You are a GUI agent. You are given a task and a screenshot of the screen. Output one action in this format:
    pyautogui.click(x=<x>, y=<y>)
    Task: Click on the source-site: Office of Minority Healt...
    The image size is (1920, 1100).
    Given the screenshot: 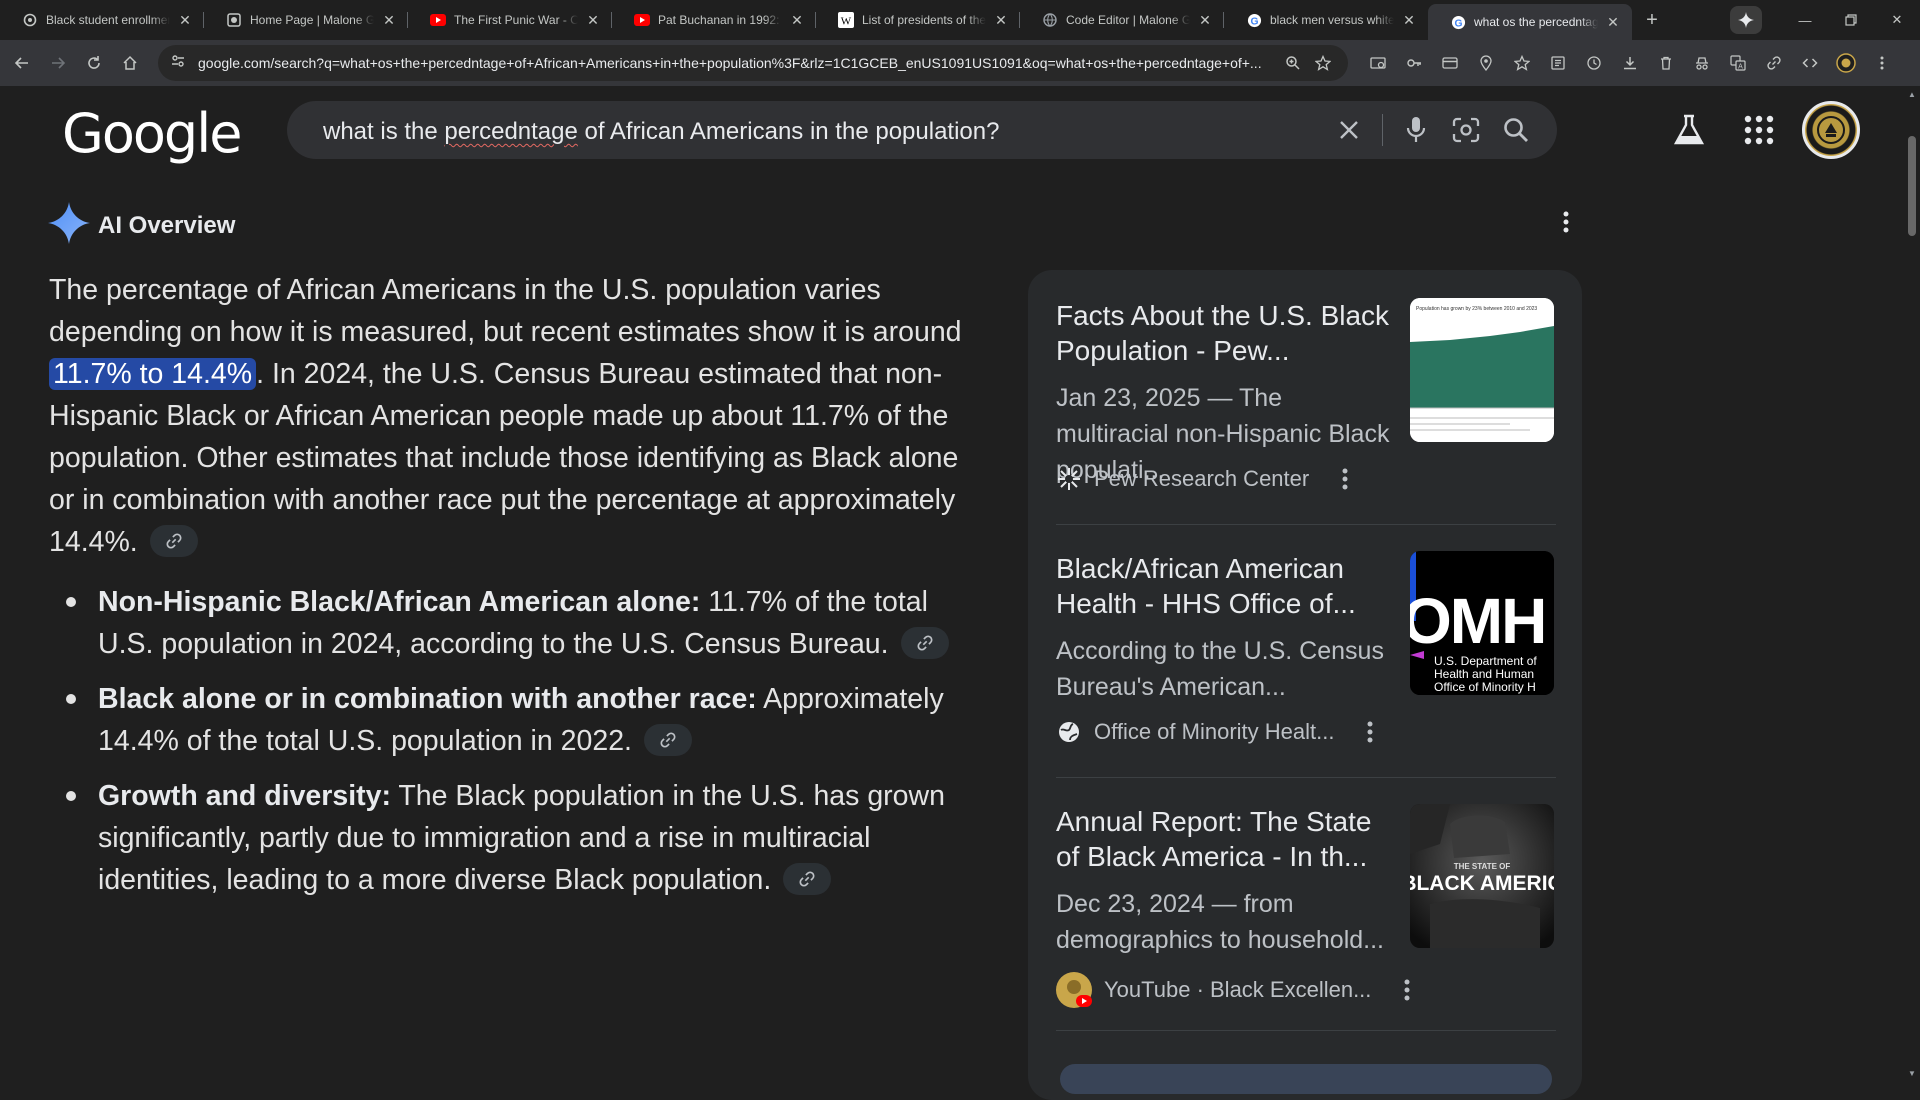 What is the action you would take?
    pyautogui.click(x=1219, y=732)
    